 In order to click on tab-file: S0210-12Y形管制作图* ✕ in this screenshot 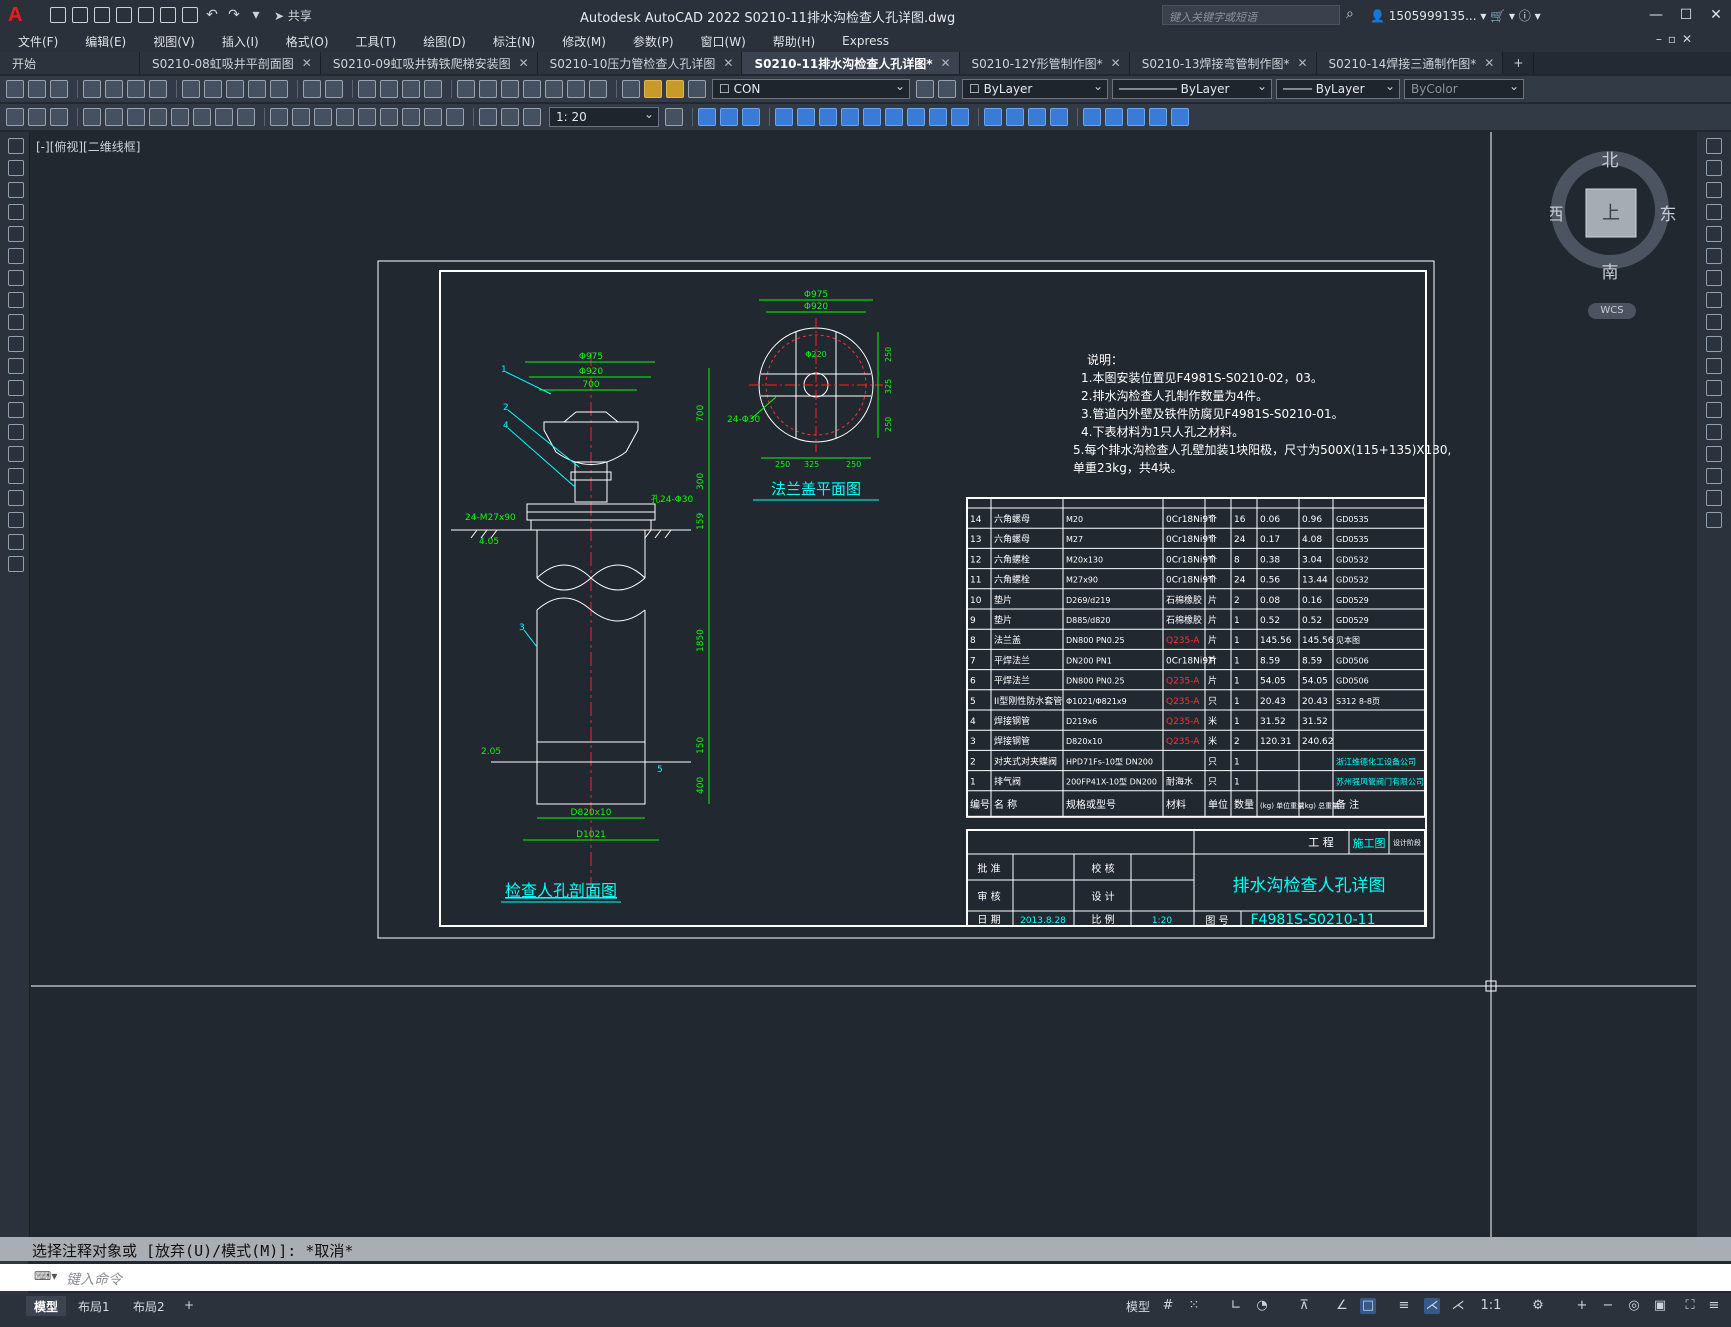, I will do `click(1044, 63)`.